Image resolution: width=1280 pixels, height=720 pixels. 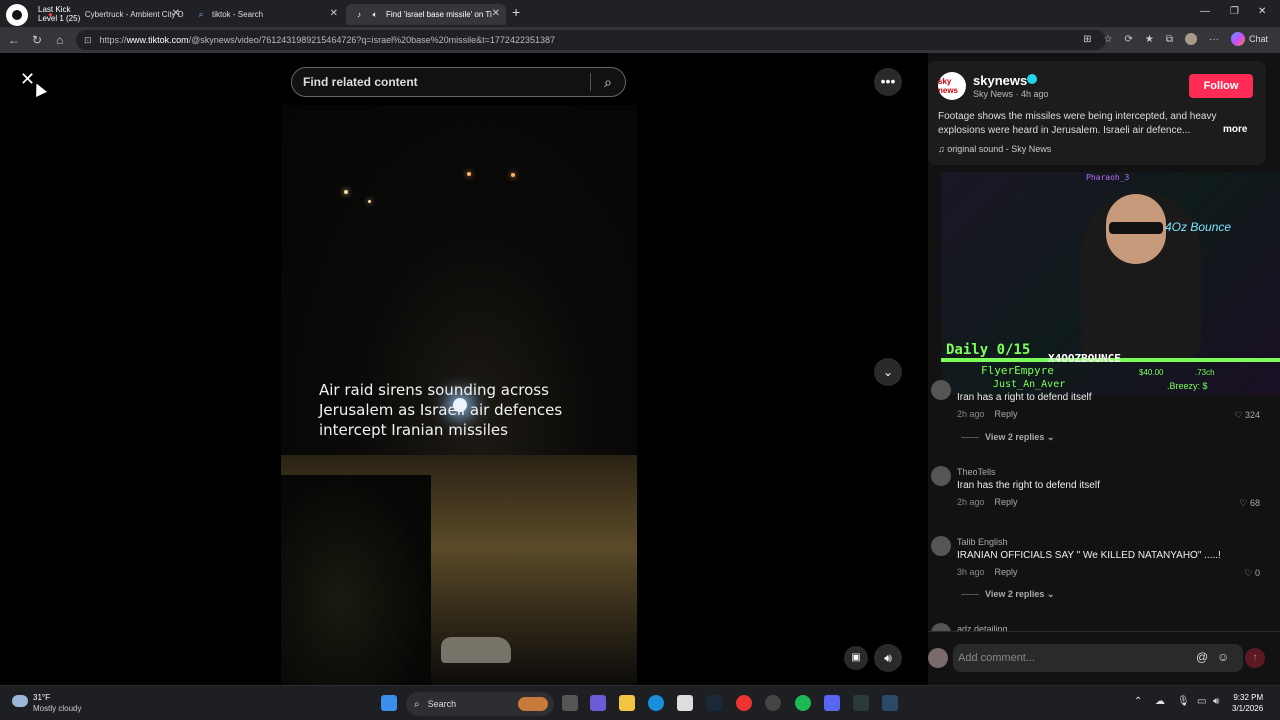 What do you see at coordinates (1205, 11) in the screenshot?
I see `minimize-icon: —` at bounding box center [1205, 11].